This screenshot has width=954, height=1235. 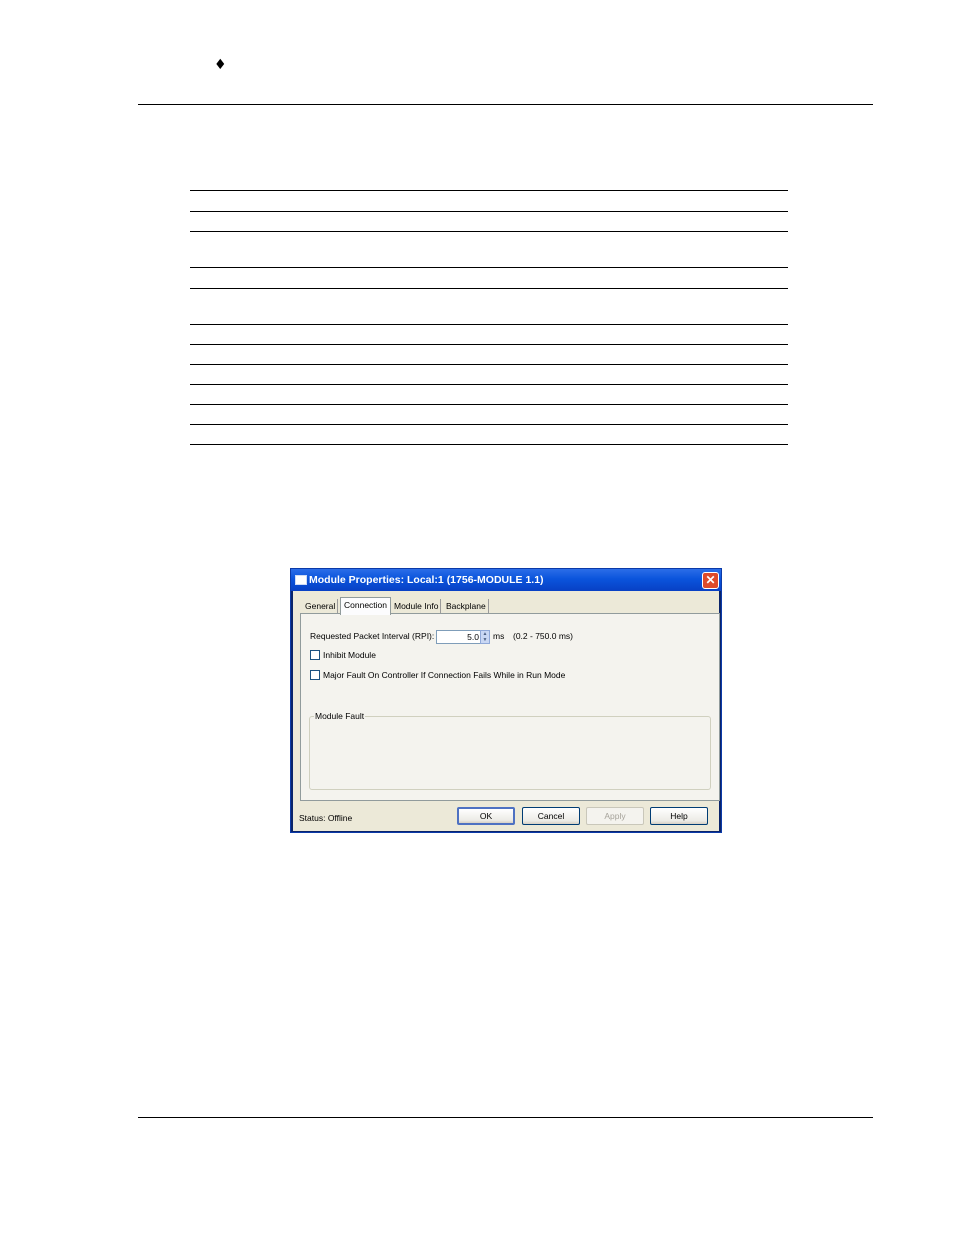 What do you see at coordinates (349, 655) in the screenshot?
I see `inhibit-module-label: Inhibit Module` at bounding box center [349, 655].